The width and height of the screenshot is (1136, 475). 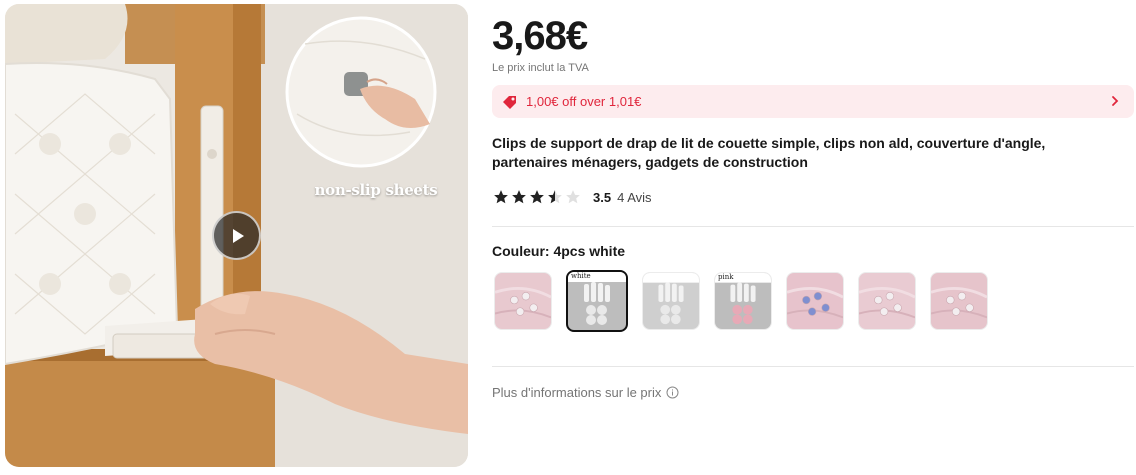 I want to click on price-info-link: Plus d'informations sur le prix, so click(x=585, y=392).